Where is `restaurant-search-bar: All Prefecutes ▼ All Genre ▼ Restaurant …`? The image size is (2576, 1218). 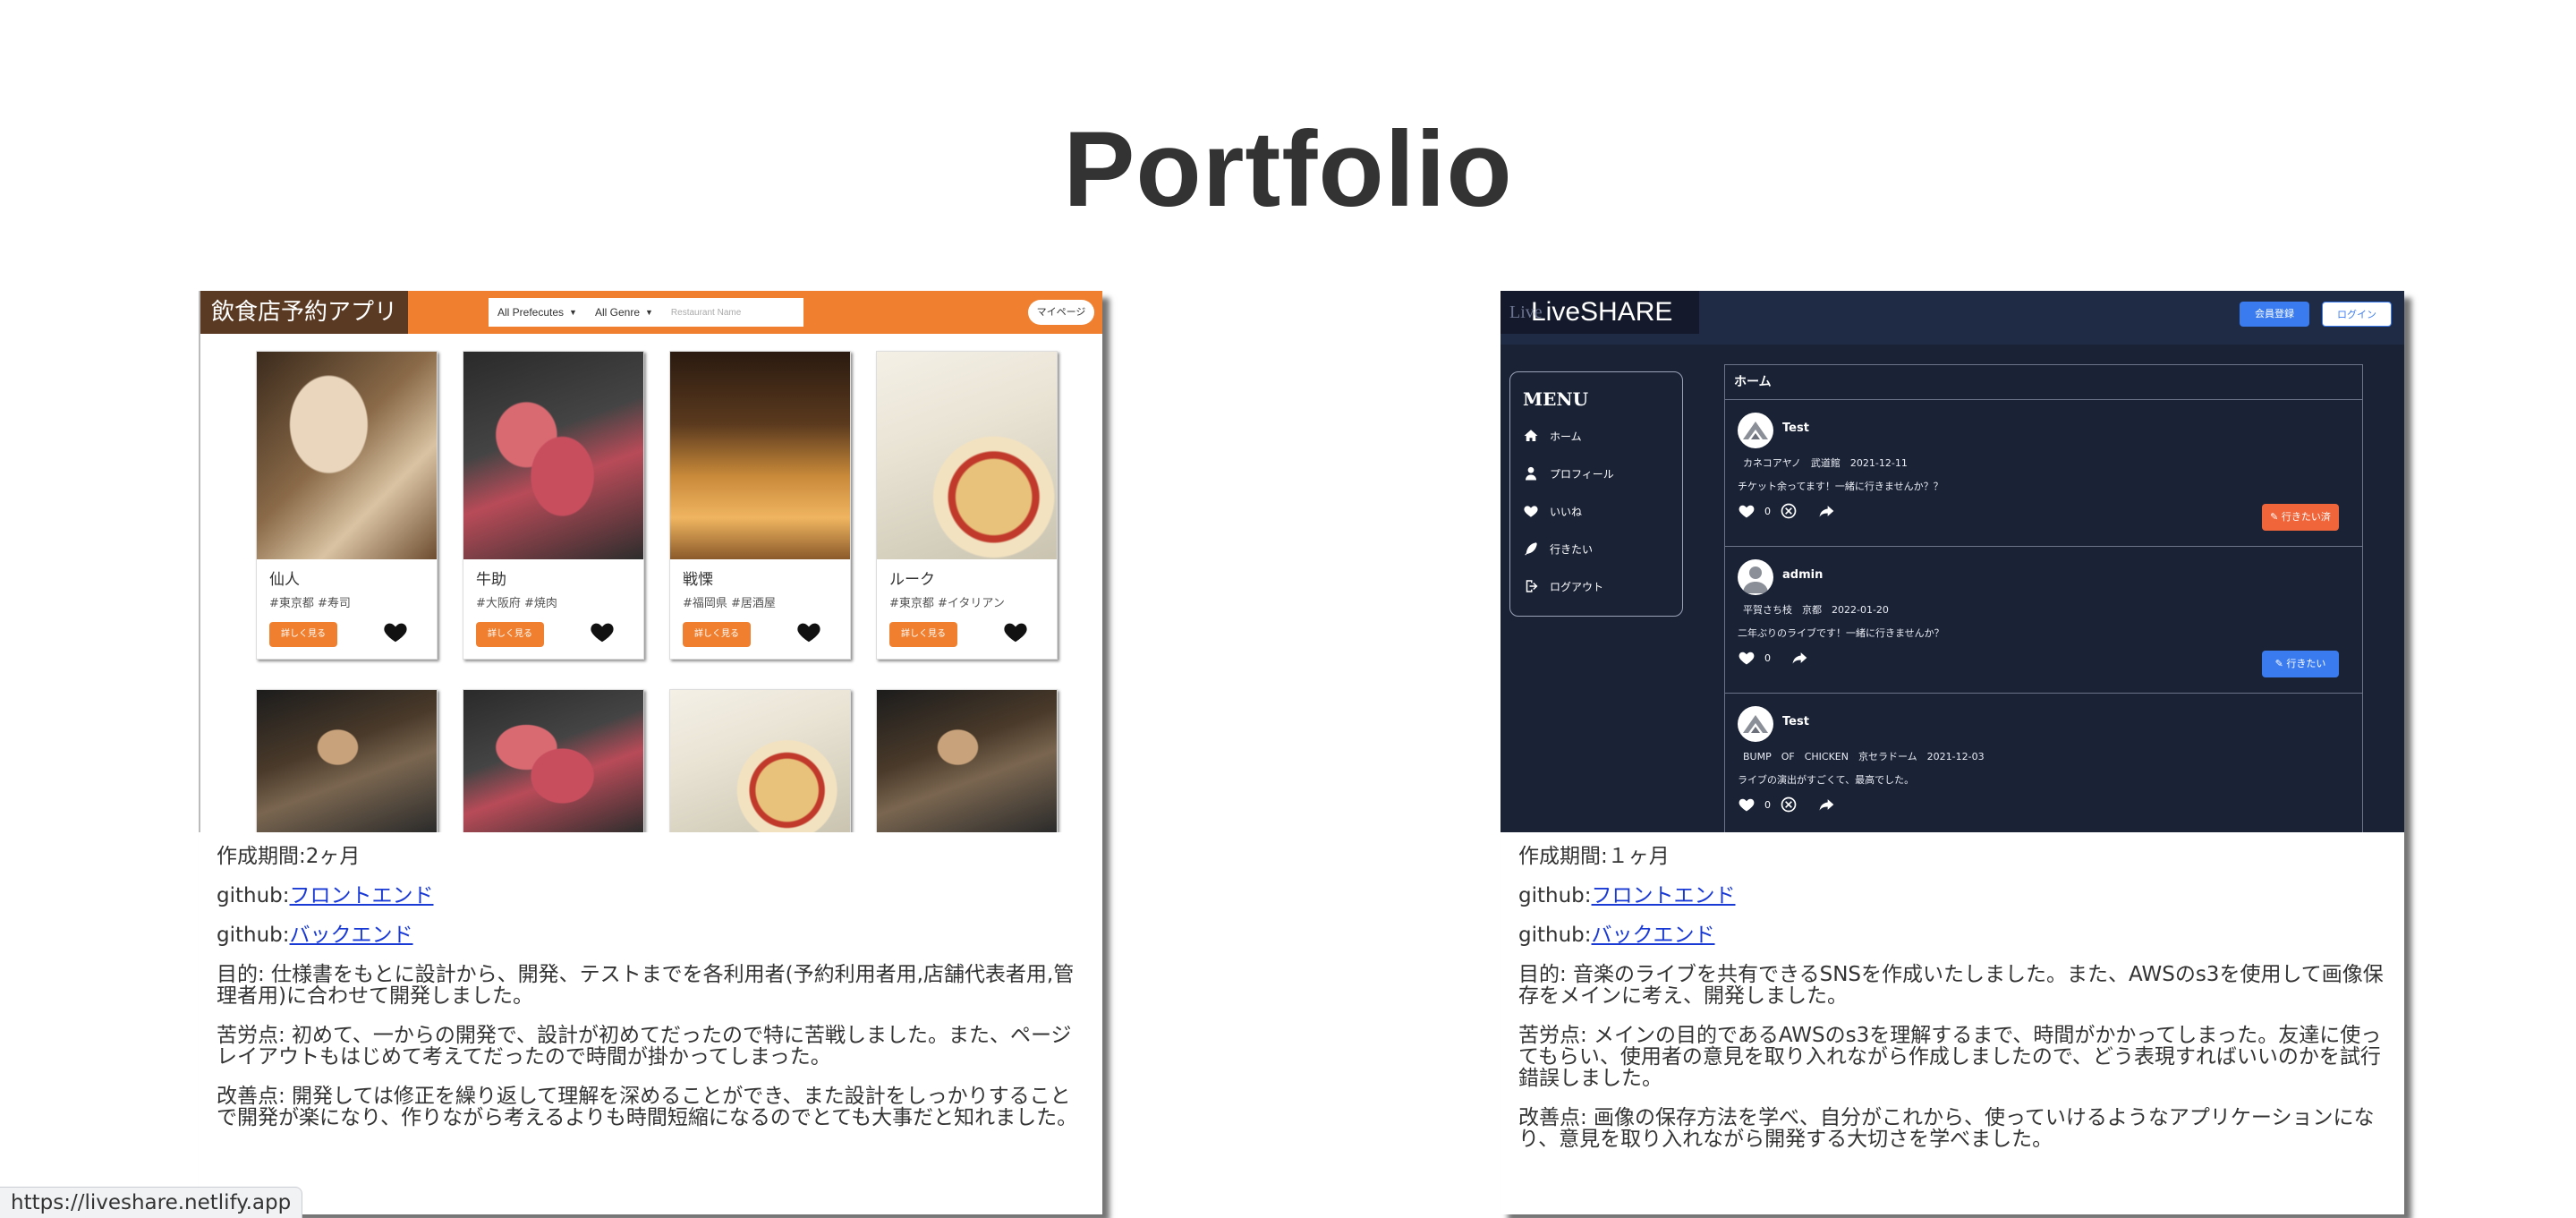
restaurant-search-bar: All Prefecutes ▼ All Genre ▼ Restaurant … is located at coordinates (646, 312).